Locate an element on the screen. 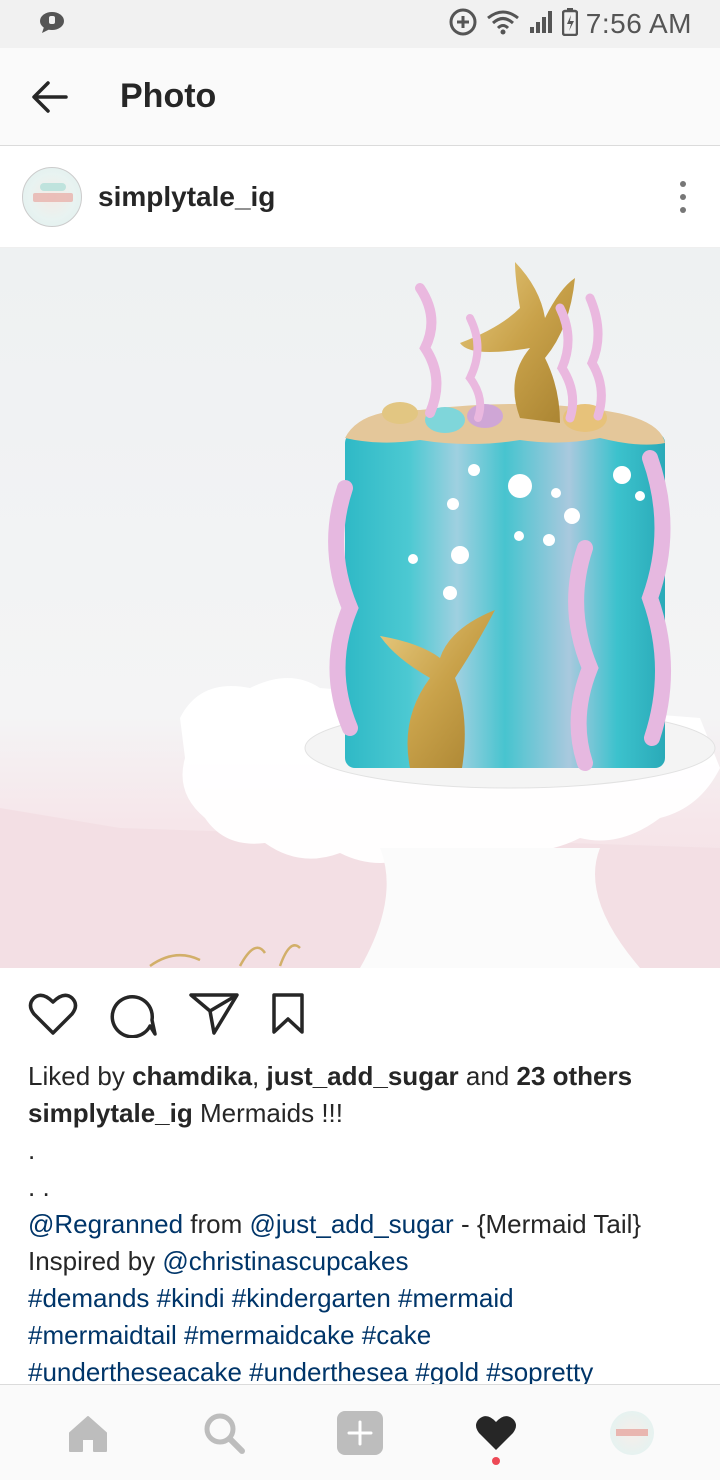 The image size is (720, 1480). nav-activity is located at coordinates (496, 1433).